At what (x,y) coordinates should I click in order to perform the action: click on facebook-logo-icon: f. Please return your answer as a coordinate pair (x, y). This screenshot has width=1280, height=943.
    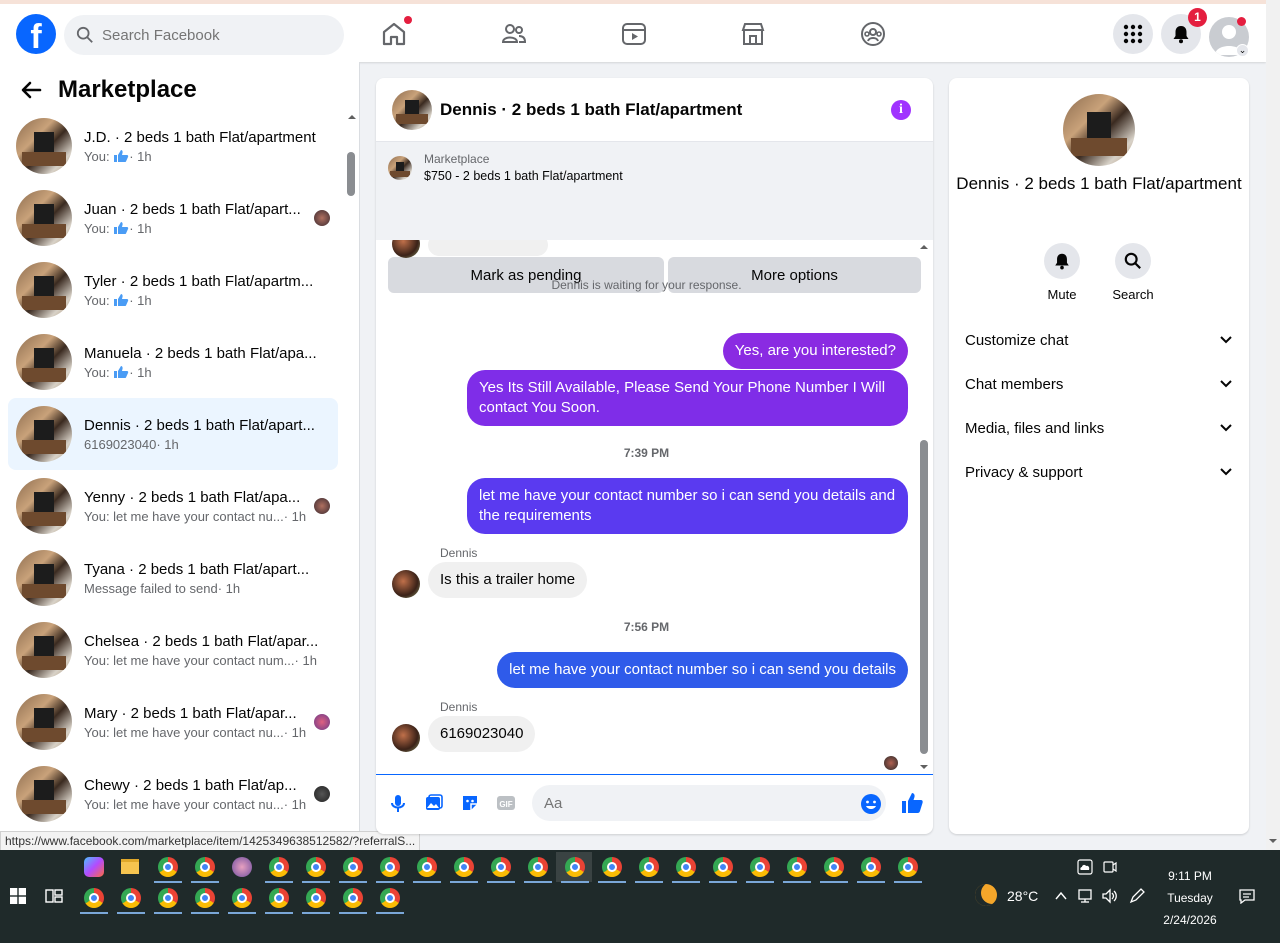
    Looking at the image, I should click on (36, 34).